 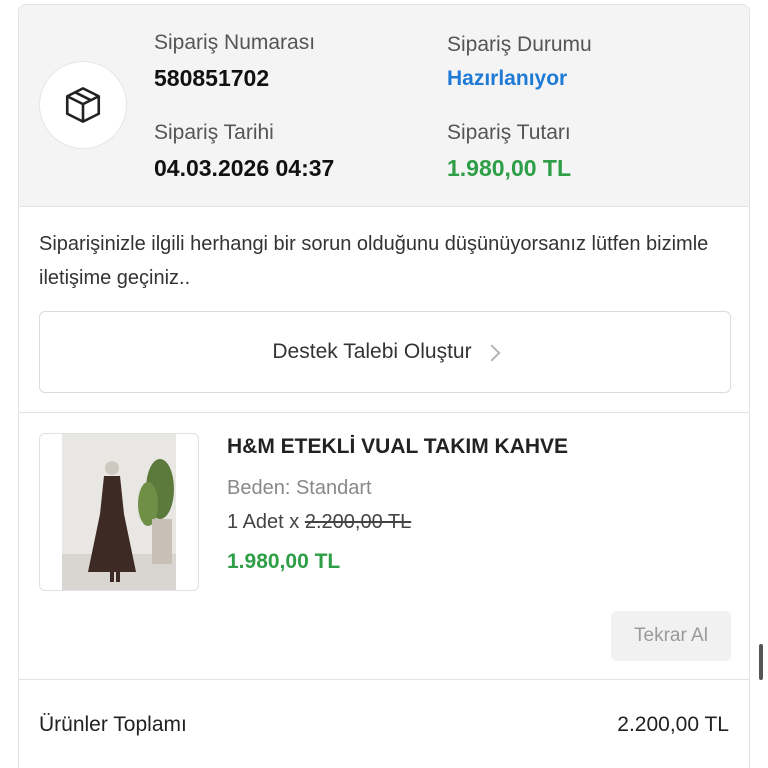 I want to click on product-size: Beden: Standart, so click(x=299, y=488).